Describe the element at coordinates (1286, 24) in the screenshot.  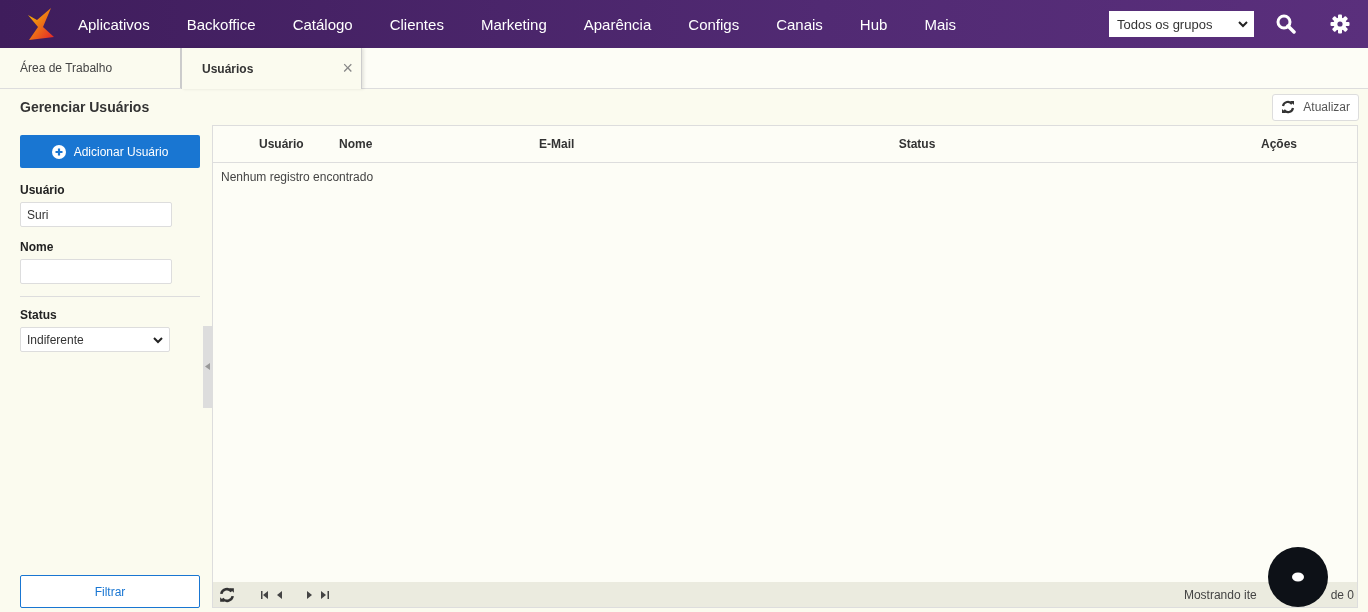
I see `search-icon` at that location.